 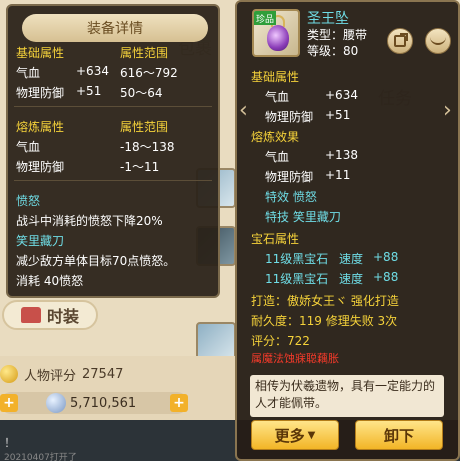 I want to click on share-icon, so click(x=401, y=40).